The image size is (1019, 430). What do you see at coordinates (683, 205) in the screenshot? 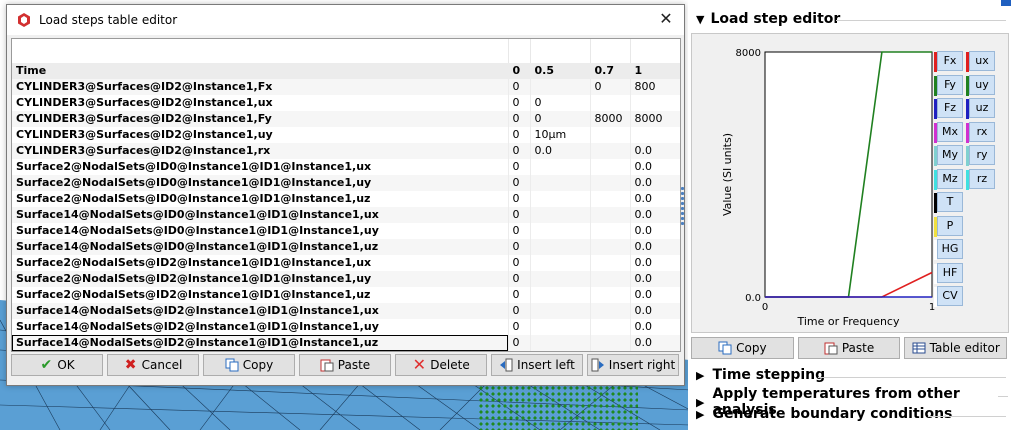
I see `panel-splitter-handle` at bounding box center [683, 205].